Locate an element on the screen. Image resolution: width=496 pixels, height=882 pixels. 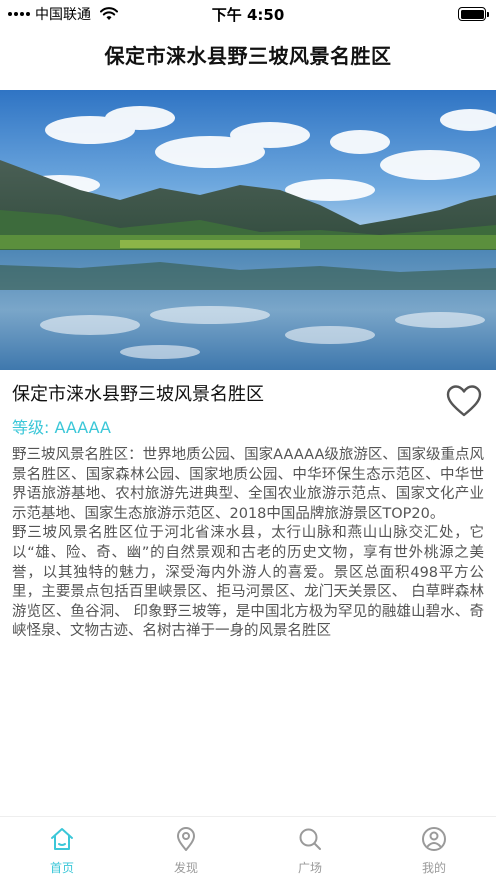
location-pin-icon is located at coordinates (186, 839).